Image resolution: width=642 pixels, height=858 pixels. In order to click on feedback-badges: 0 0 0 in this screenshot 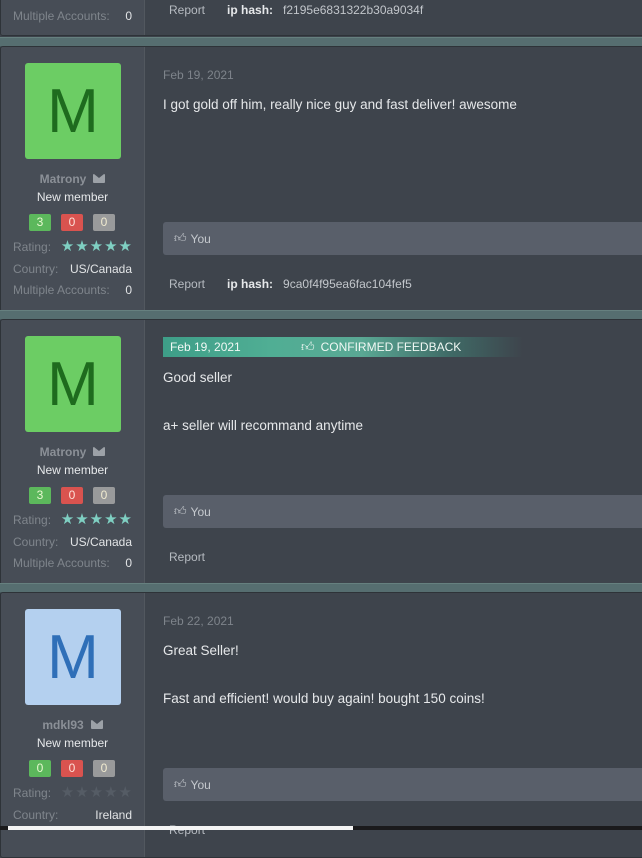, I will do `click(72, 768)`.